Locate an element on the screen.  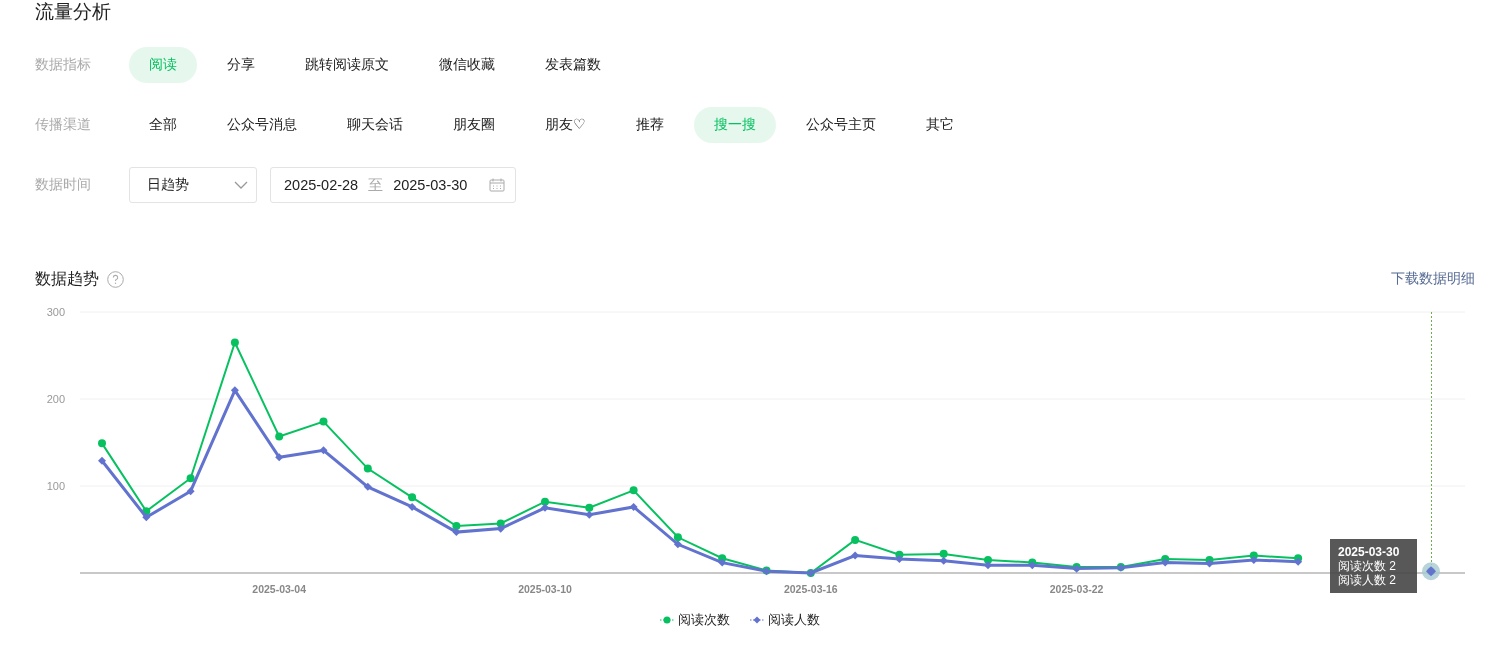
filter-option: 公众号消息 is located at coordinates (262, 125).